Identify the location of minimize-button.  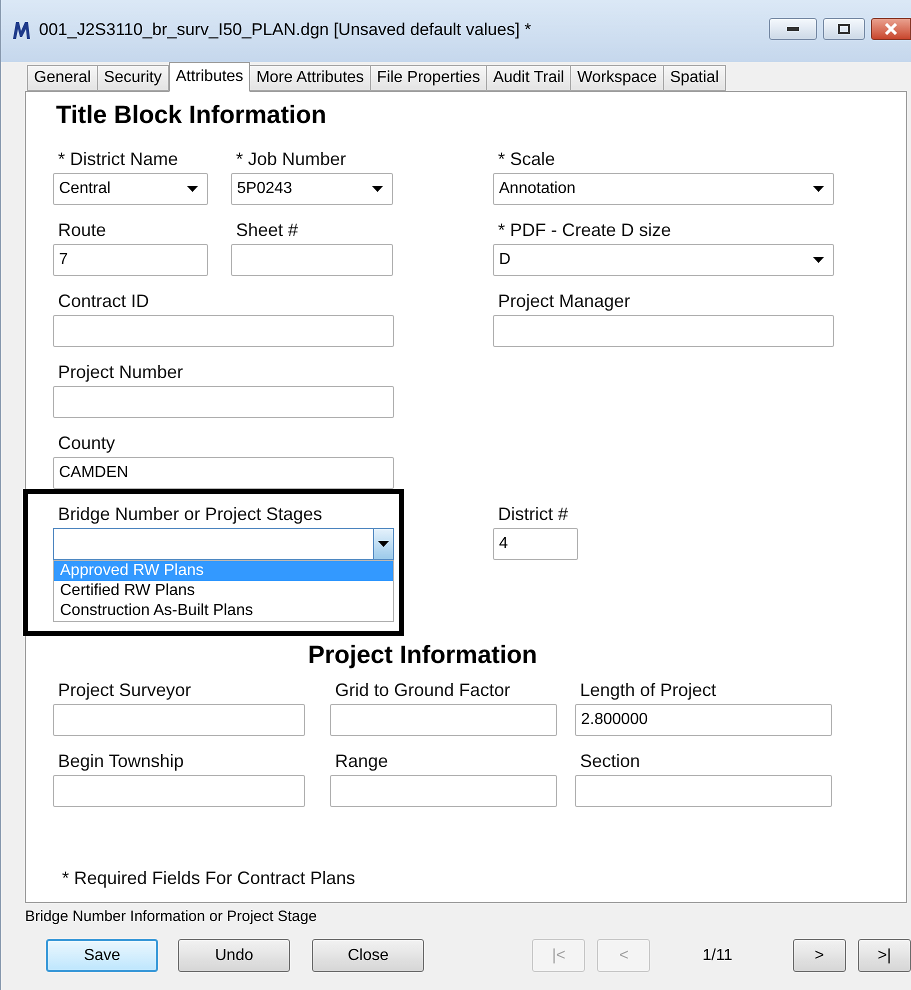
(793, 29).